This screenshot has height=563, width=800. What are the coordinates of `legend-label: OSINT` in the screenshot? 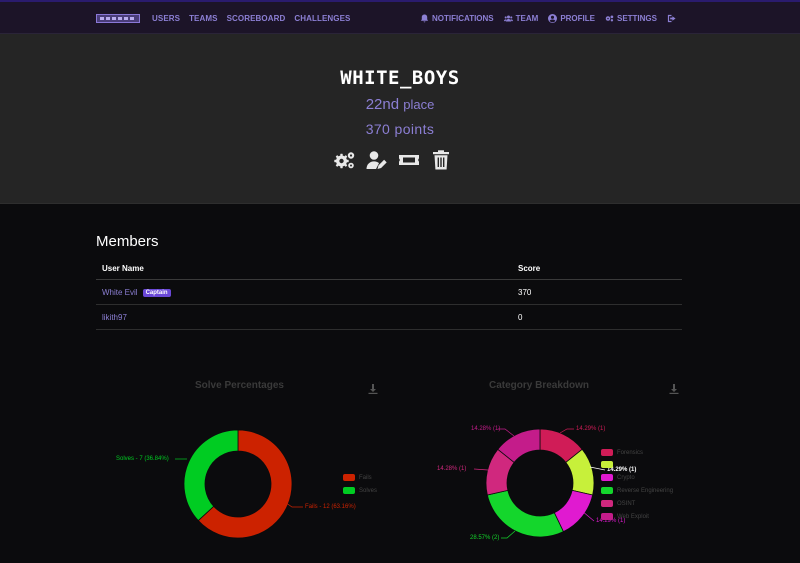 It's located at (626, 503).